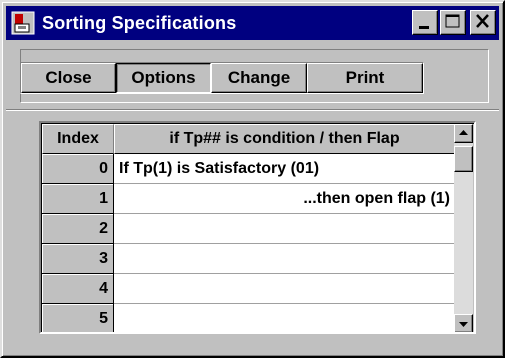  Describe the element at coordinates (252, 110) in the screenshot. I see `separator` at that location.